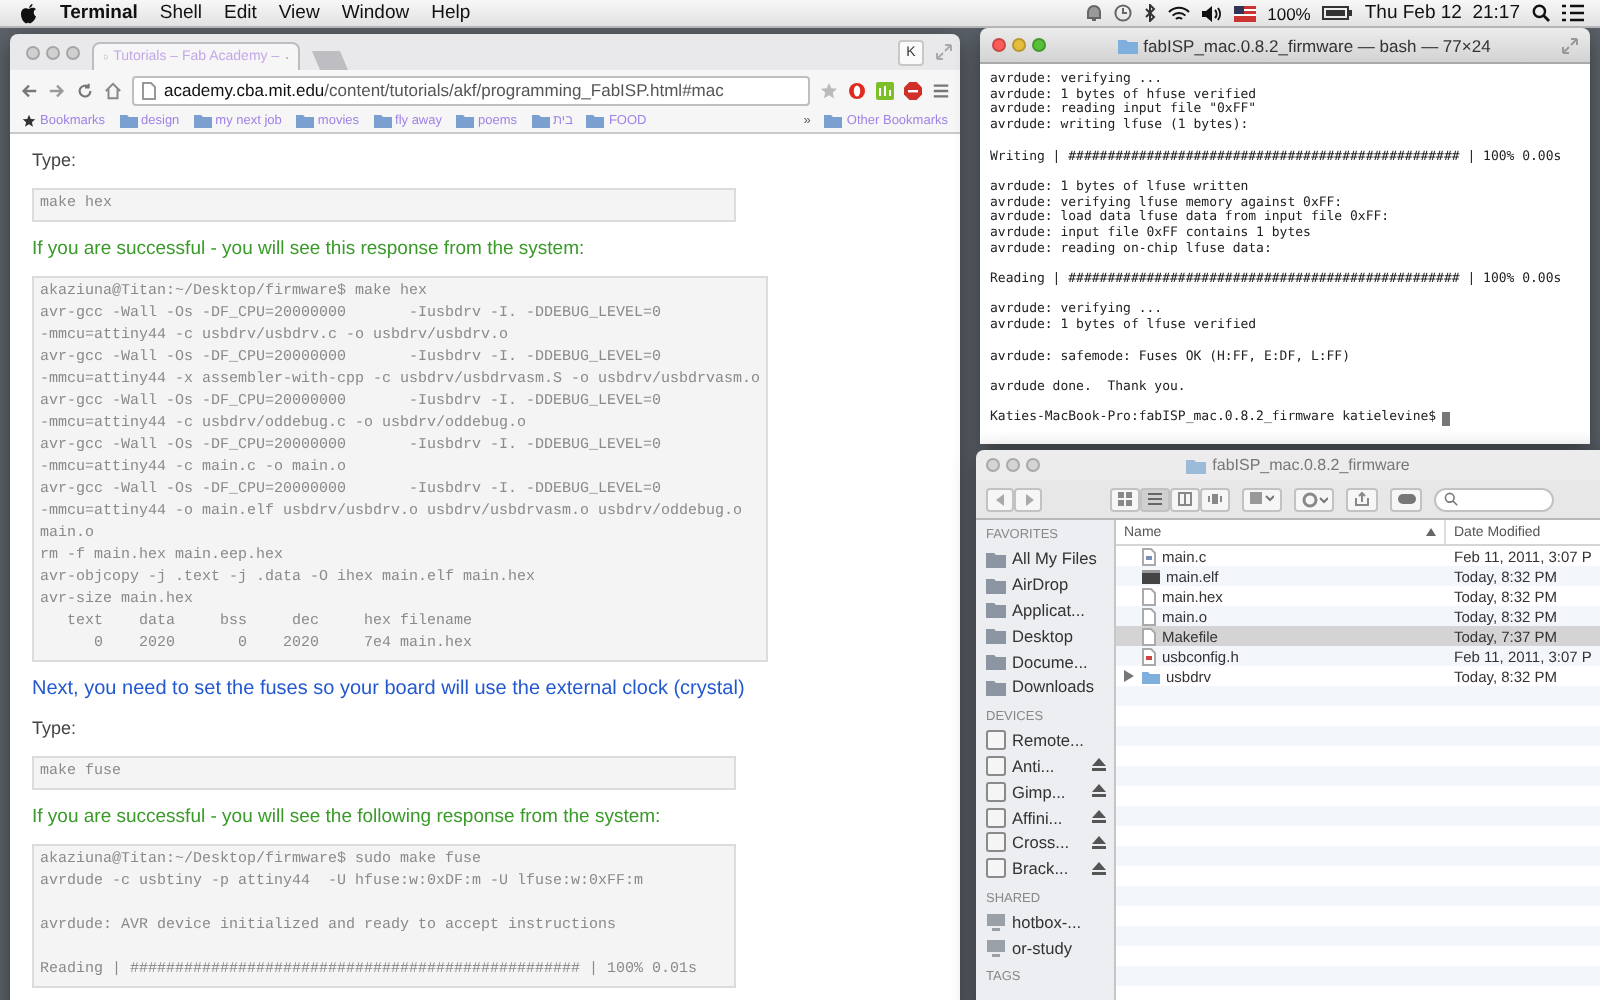 This screenshot has height=1000, width=1600. Describe the element at coordinates (1311, 465) in the screenshot. I see `window-title: fabISP_mac.0.8.2_firmware` at that location.